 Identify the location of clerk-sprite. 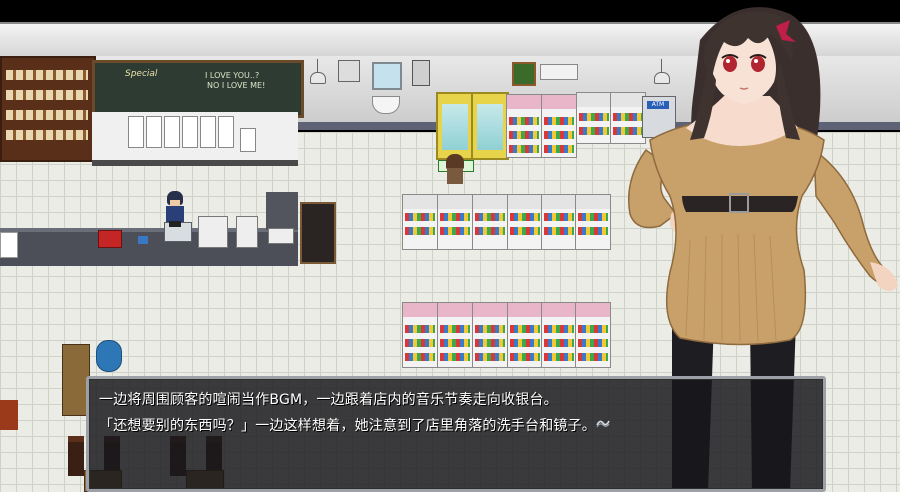
(175, 214).